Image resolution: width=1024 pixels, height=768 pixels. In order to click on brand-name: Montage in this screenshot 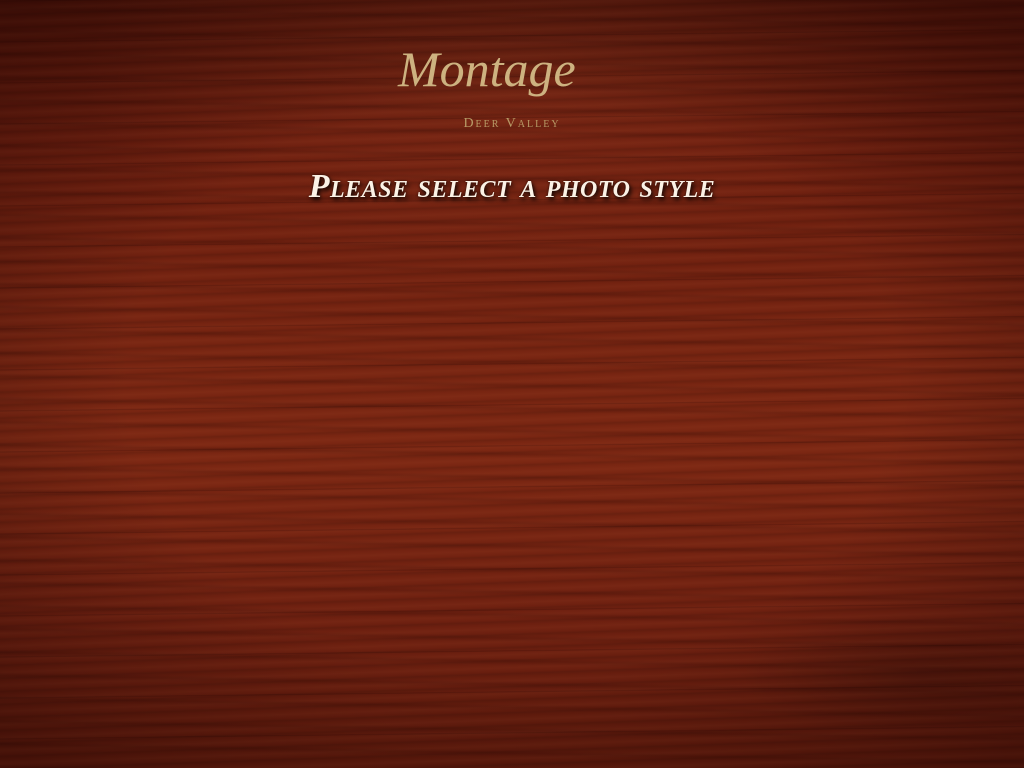, I will do `click(486, 69)`.